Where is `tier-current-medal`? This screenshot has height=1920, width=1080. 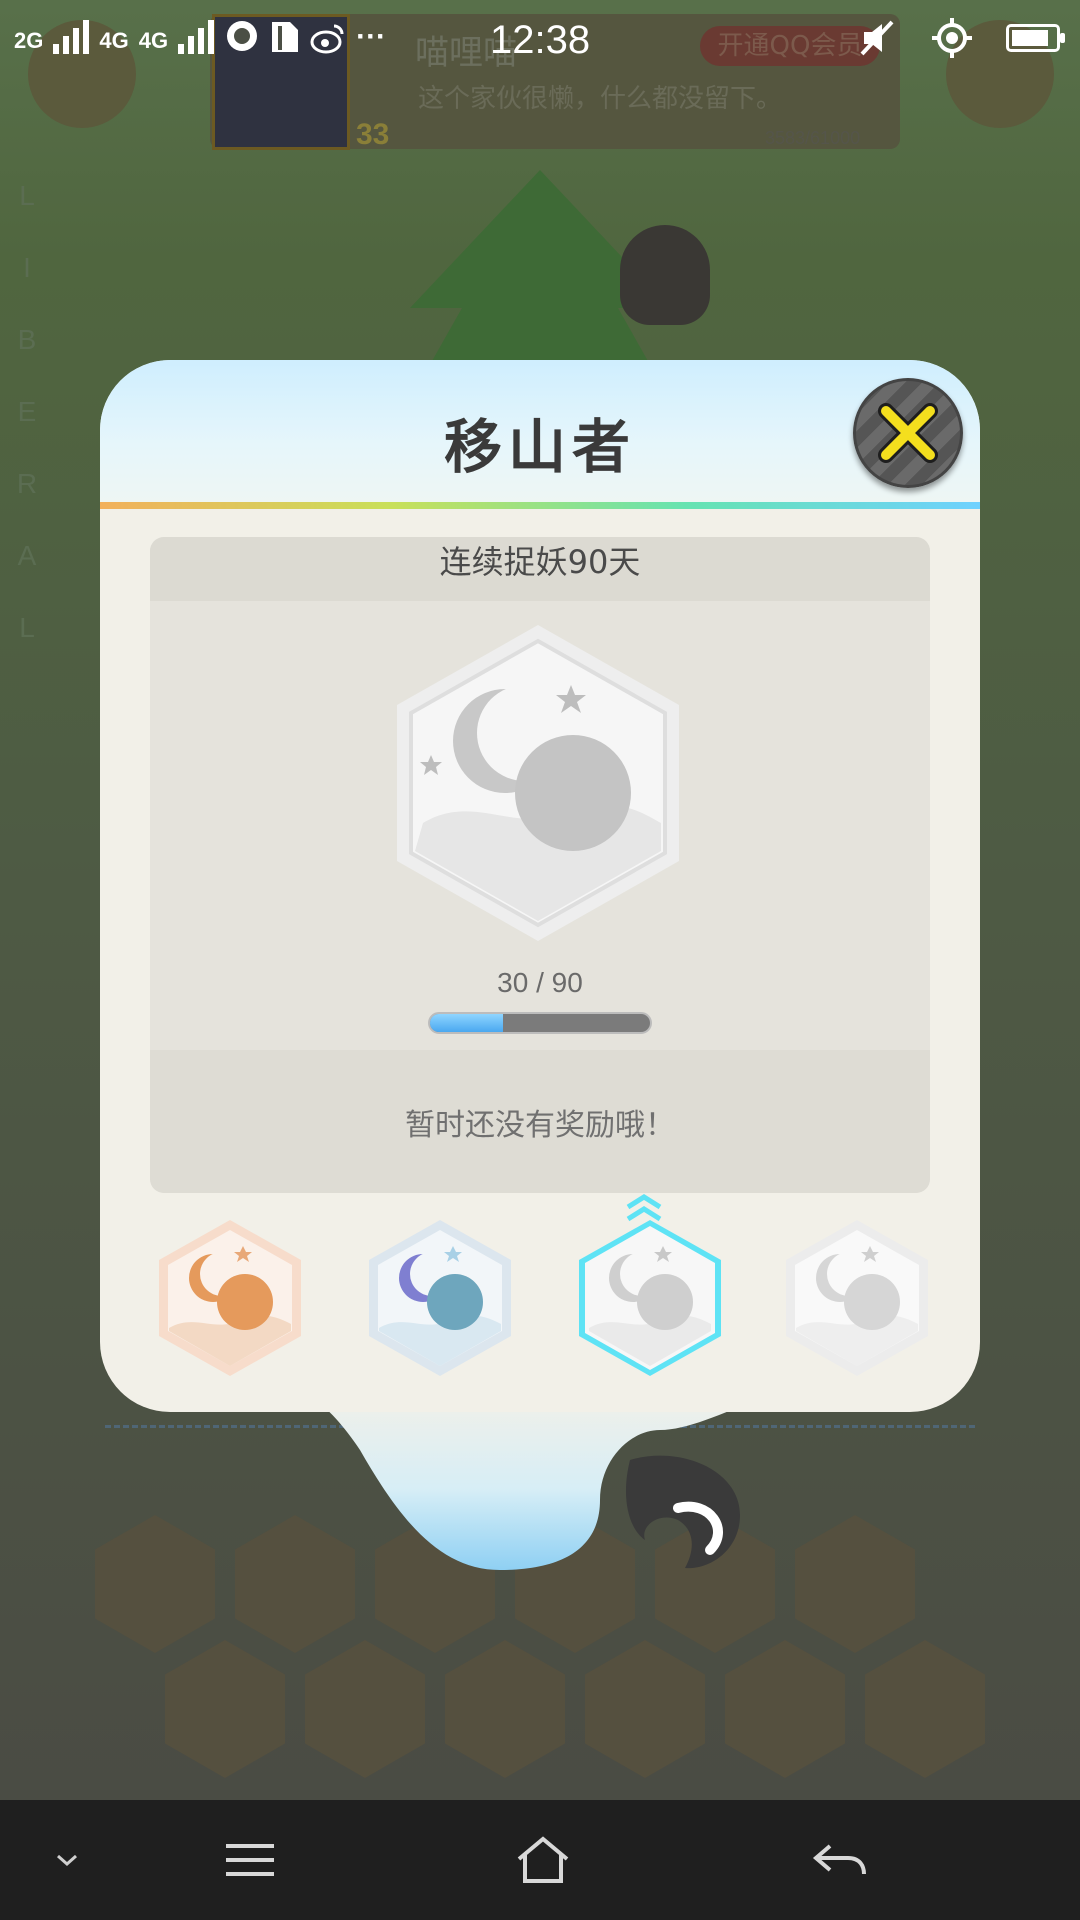 tier-current-medal is located at coordinates (650, 1298).